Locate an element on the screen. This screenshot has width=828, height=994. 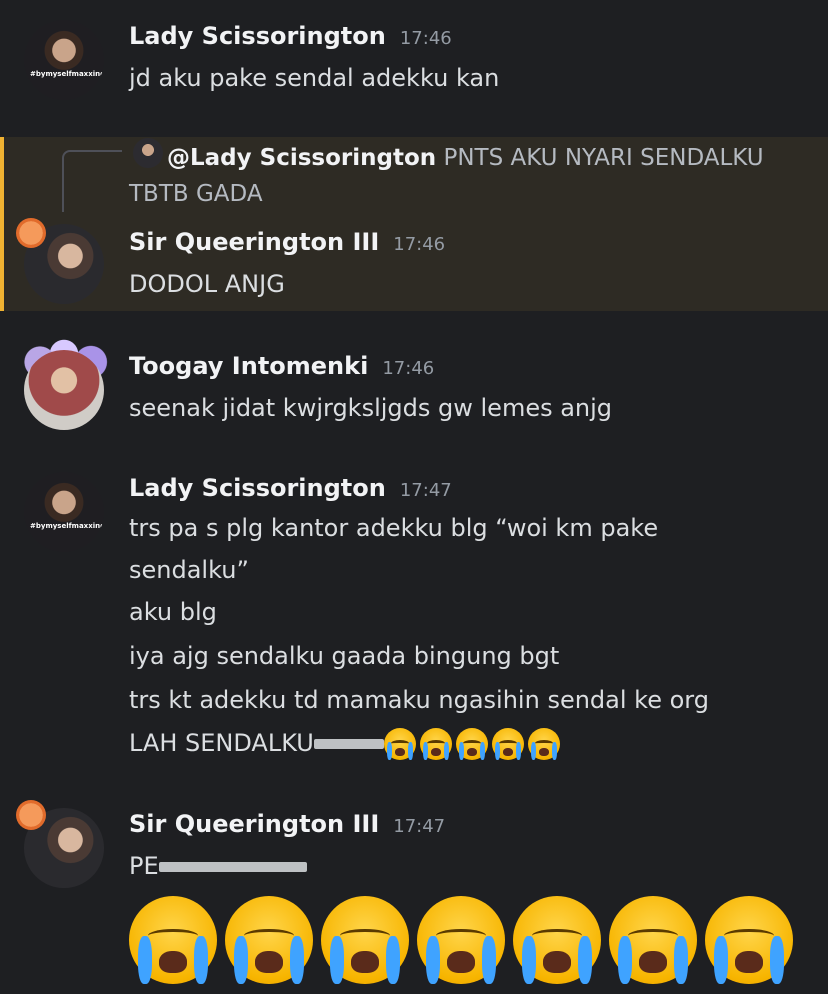
message-text-visible: PE is located at coordinates (144, 866).